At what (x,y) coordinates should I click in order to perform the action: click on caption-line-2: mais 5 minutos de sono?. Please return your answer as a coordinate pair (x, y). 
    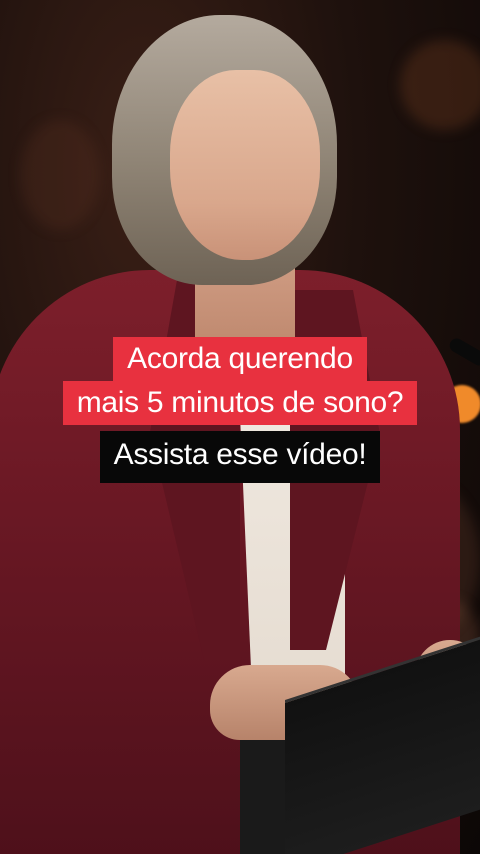
    Looking at the image, I should click on (240, 403).